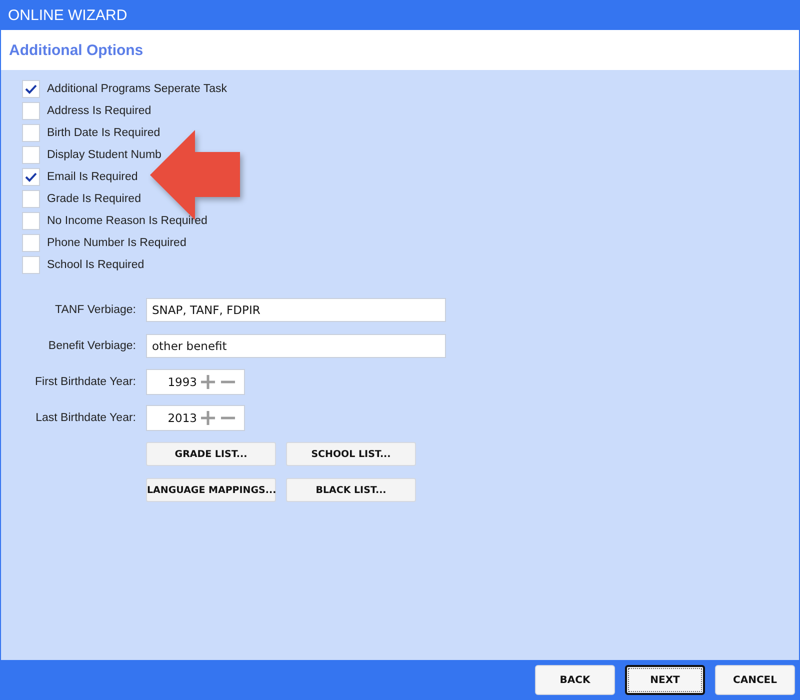  What do you see at coordinates (99, 111) in the screenshot?
I see `checkbox-label: Address Is Required` at bounding box center [99, 111].